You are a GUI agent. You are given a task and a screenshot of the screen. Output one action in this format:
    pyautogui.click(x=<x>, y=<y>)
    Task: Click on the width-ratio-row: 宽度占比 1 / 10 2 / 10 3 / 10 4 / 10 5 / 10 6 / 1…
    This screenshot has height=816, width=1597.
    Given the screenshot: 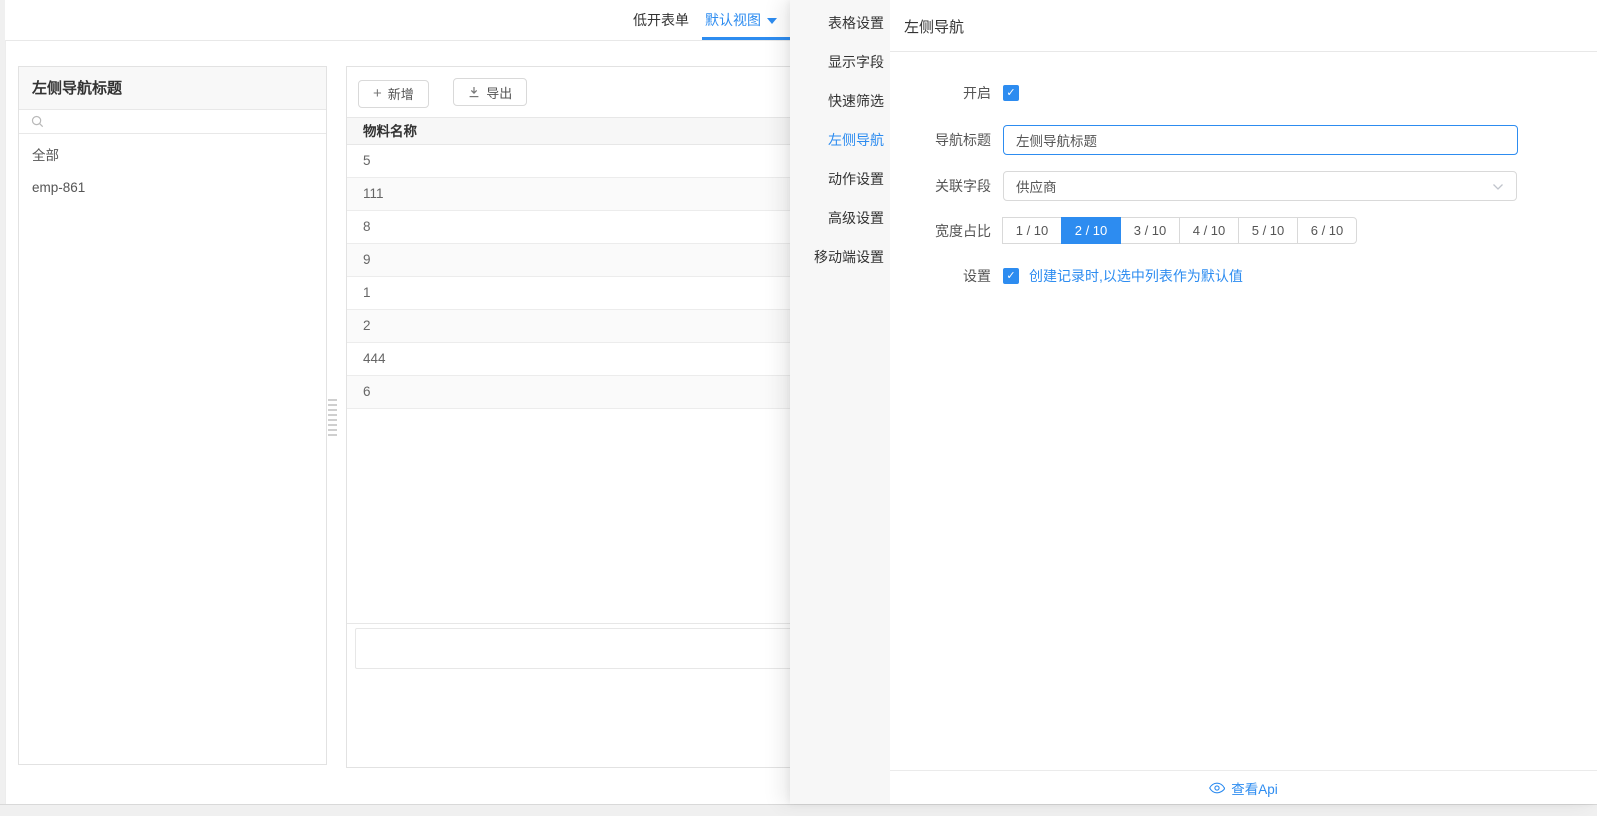 What is the action you would take?
    pyautogui.click(x=1243, y=230)
    